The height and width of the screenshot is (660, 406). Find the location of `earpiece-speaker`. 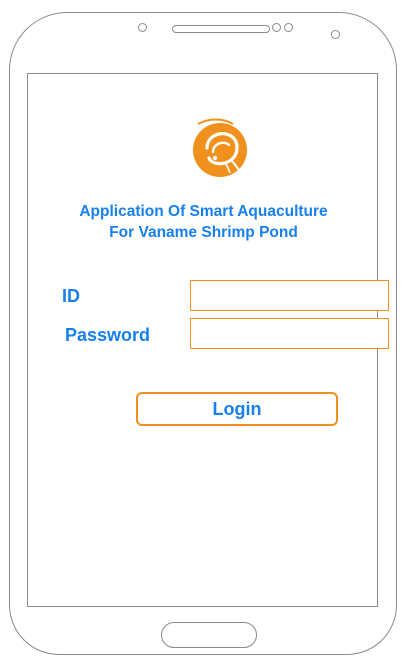

earpiece-speaker is located at coordinates (221, 29).